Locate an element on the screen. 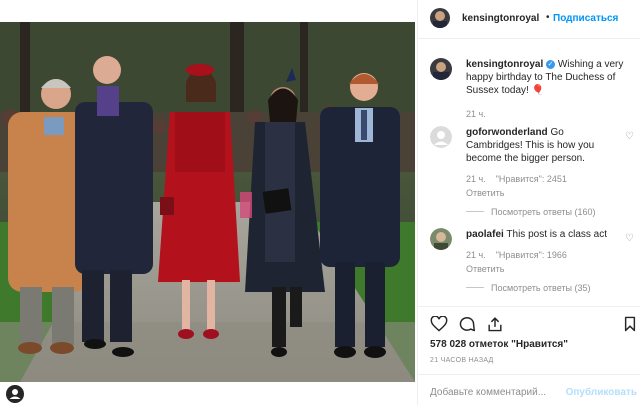  comment-username: goforwonderland is located at coordinates (507, 132).